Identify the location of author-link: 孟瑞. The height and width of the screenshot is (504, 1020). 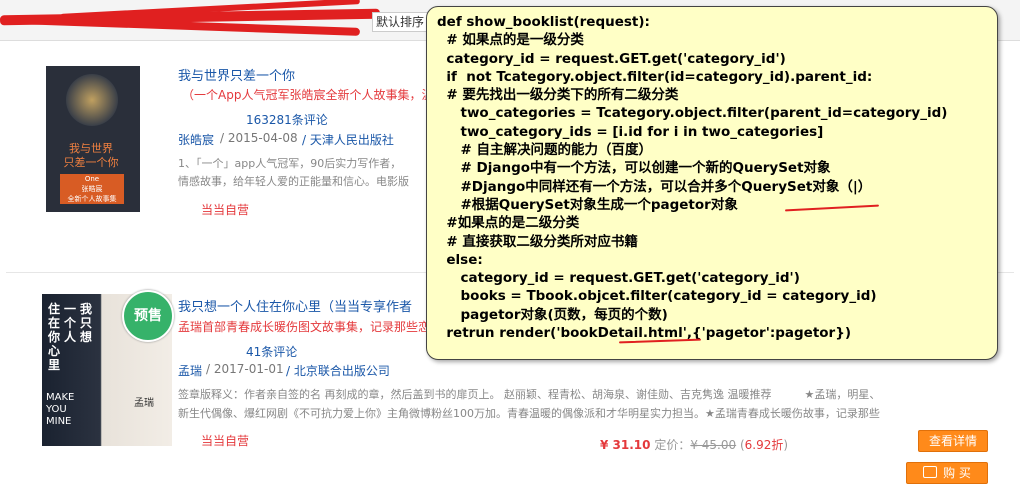
(190, 370).